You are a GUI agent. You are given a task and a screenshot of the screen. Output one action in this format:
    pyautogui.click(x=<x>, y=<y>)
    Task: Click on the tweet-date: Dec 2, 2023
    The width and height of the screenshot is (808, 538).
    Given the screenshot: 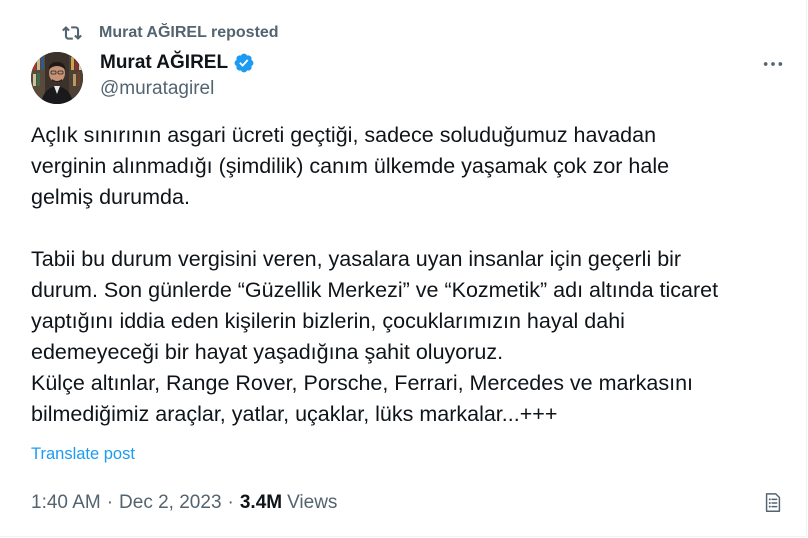 What is the action you would take?
    pyautogui.click(x=170, y=503)
    